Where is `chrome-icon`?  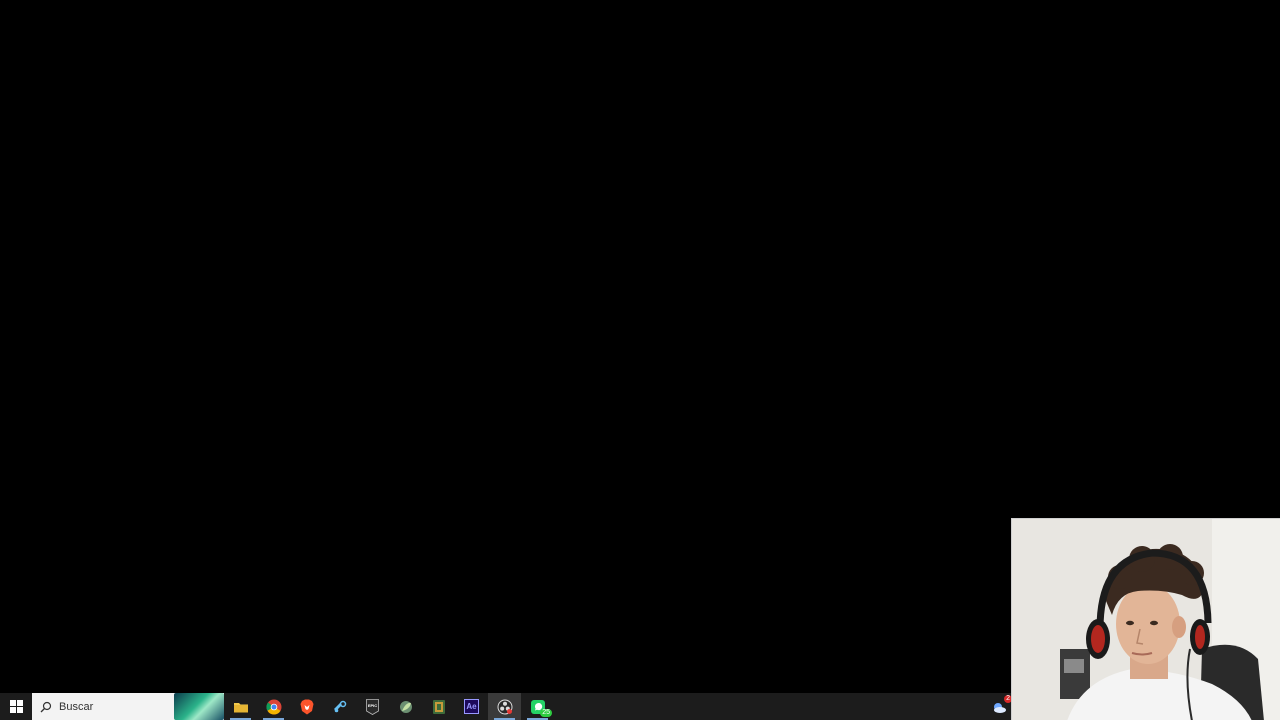
chrome-icon is located at coordinates (273, 707).